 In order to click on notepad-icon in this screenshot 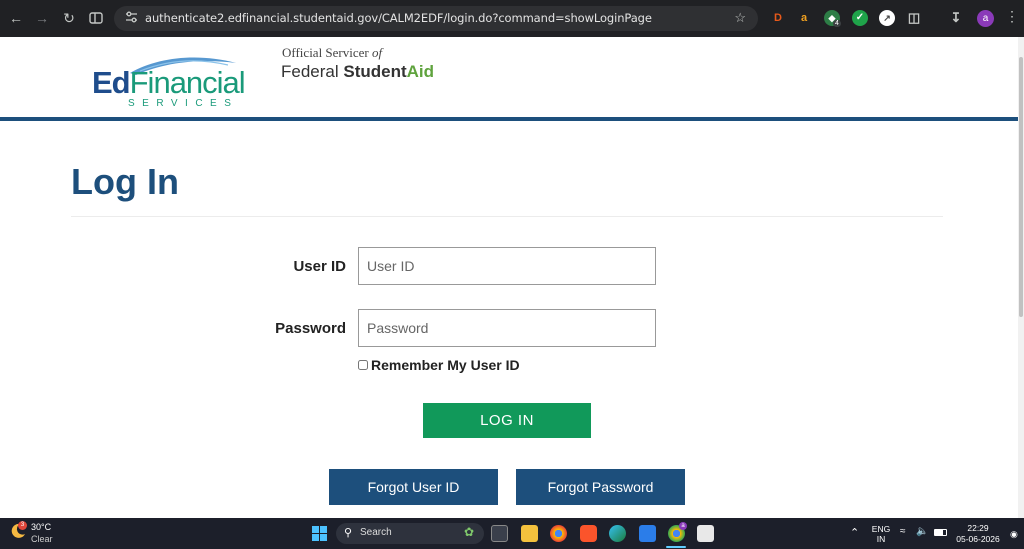, I will do `click(647, 533)`.